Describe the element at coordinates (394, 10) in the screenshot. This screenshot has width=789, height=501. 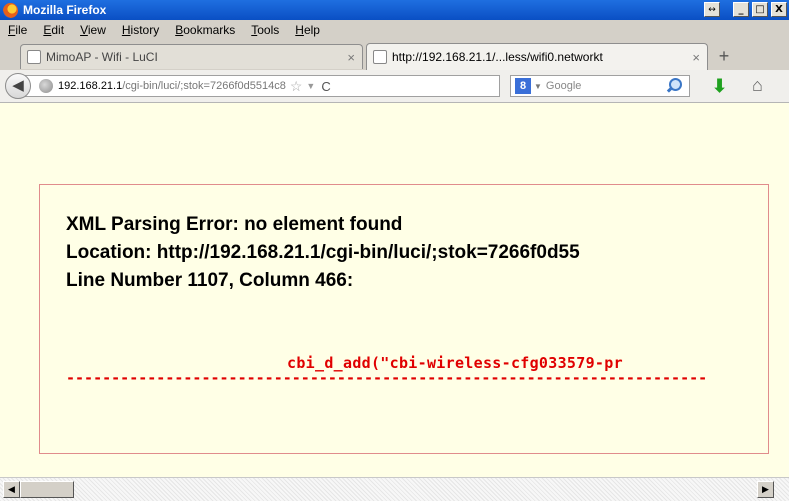
I see `title-bar: Mozilla Firefox ↔ _ □ X` at that location.